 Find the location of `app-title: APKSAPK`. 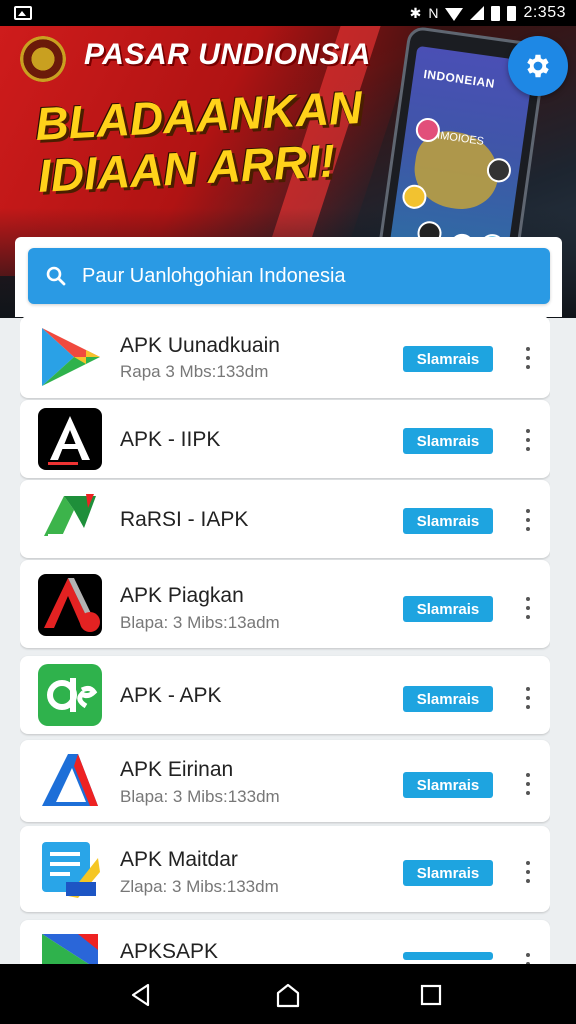

app-title: APKSAPK is located at coordinates (169, 951).